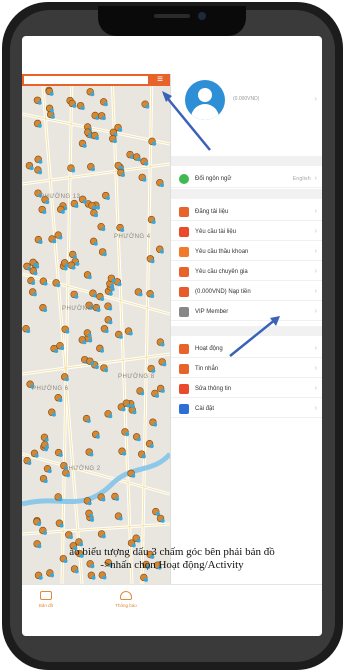 The height and width of the screenshot is (672, 345). What do you see at coordinates (202, 16) in the screenshot?
I see `camera-icon` at bounding box center [202, 16].